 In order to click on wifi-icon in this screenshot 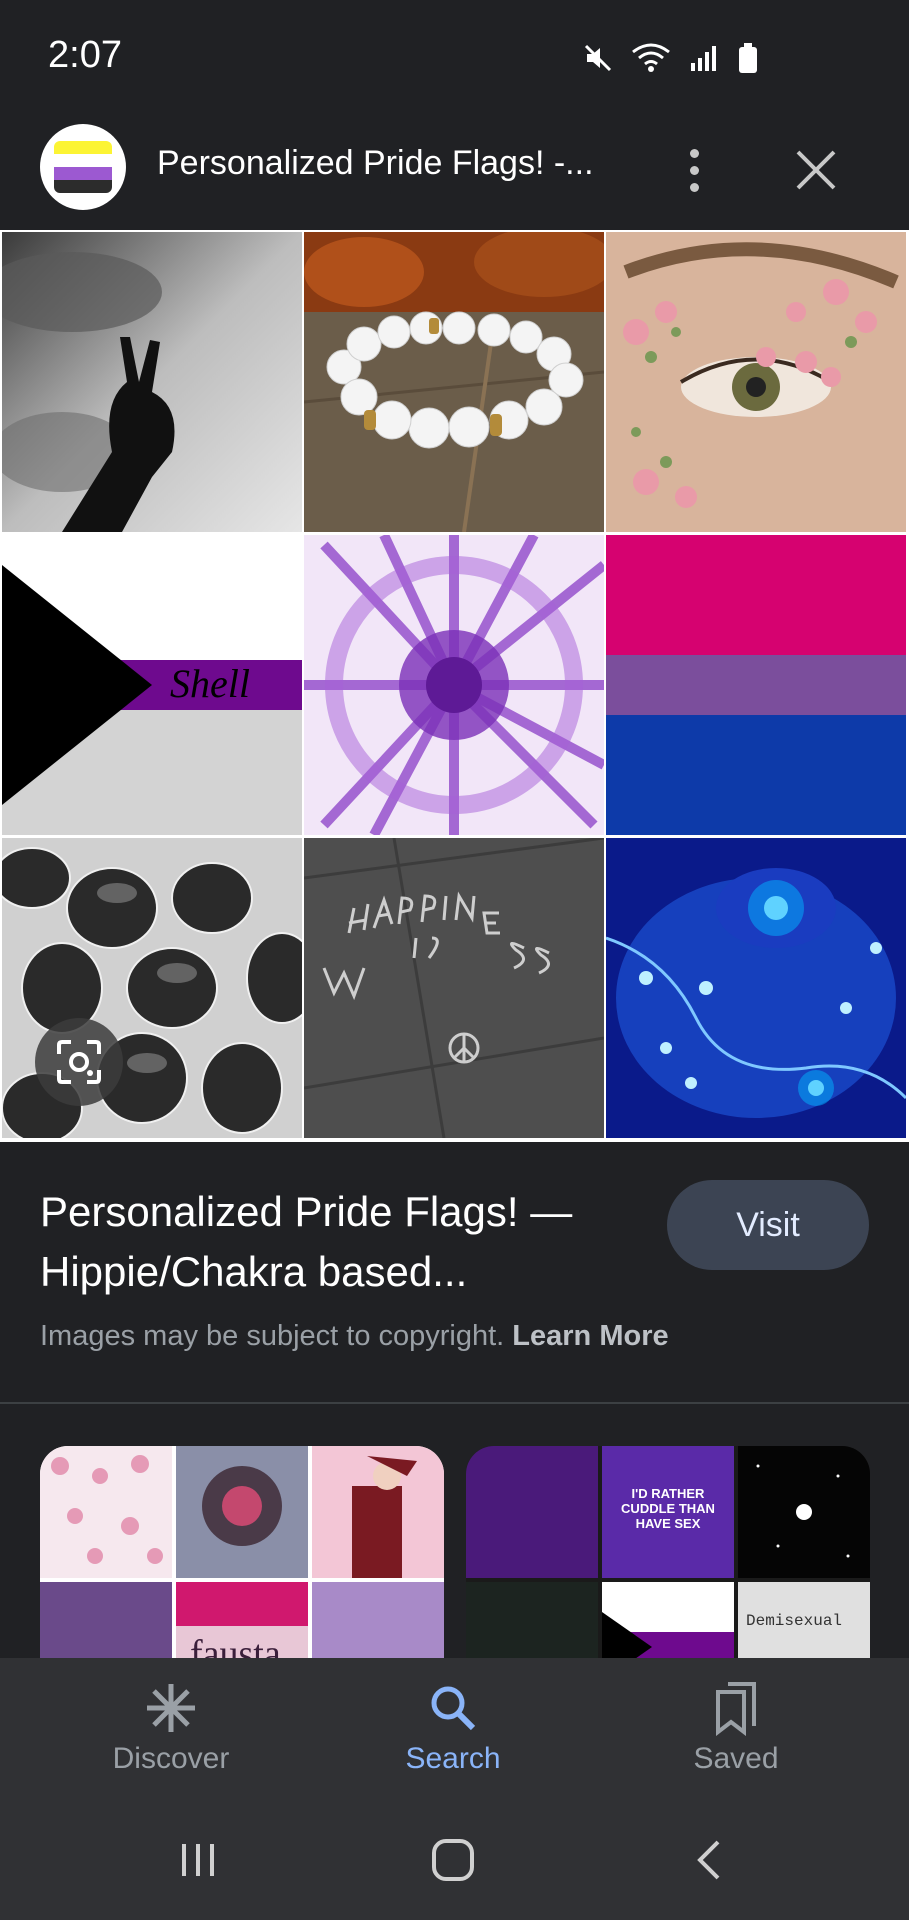, I will do `click(651, 60)`.